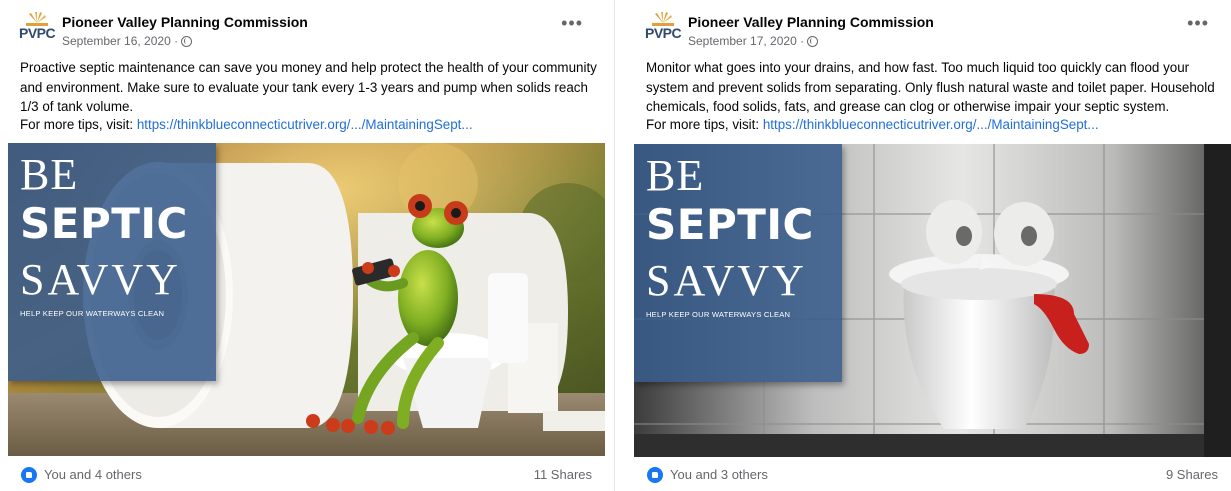 This screenshot has height=491, width=1231. I want to click on post-meta: September 16, 2020 ·, so click(127, 41).